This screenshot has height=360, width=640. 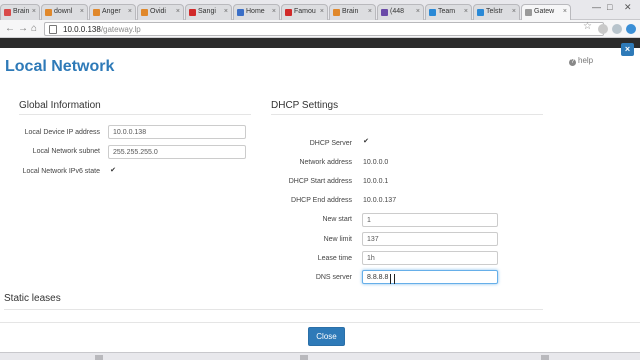 I want to click on text-cursor-icon, so click(x=392, y=279).